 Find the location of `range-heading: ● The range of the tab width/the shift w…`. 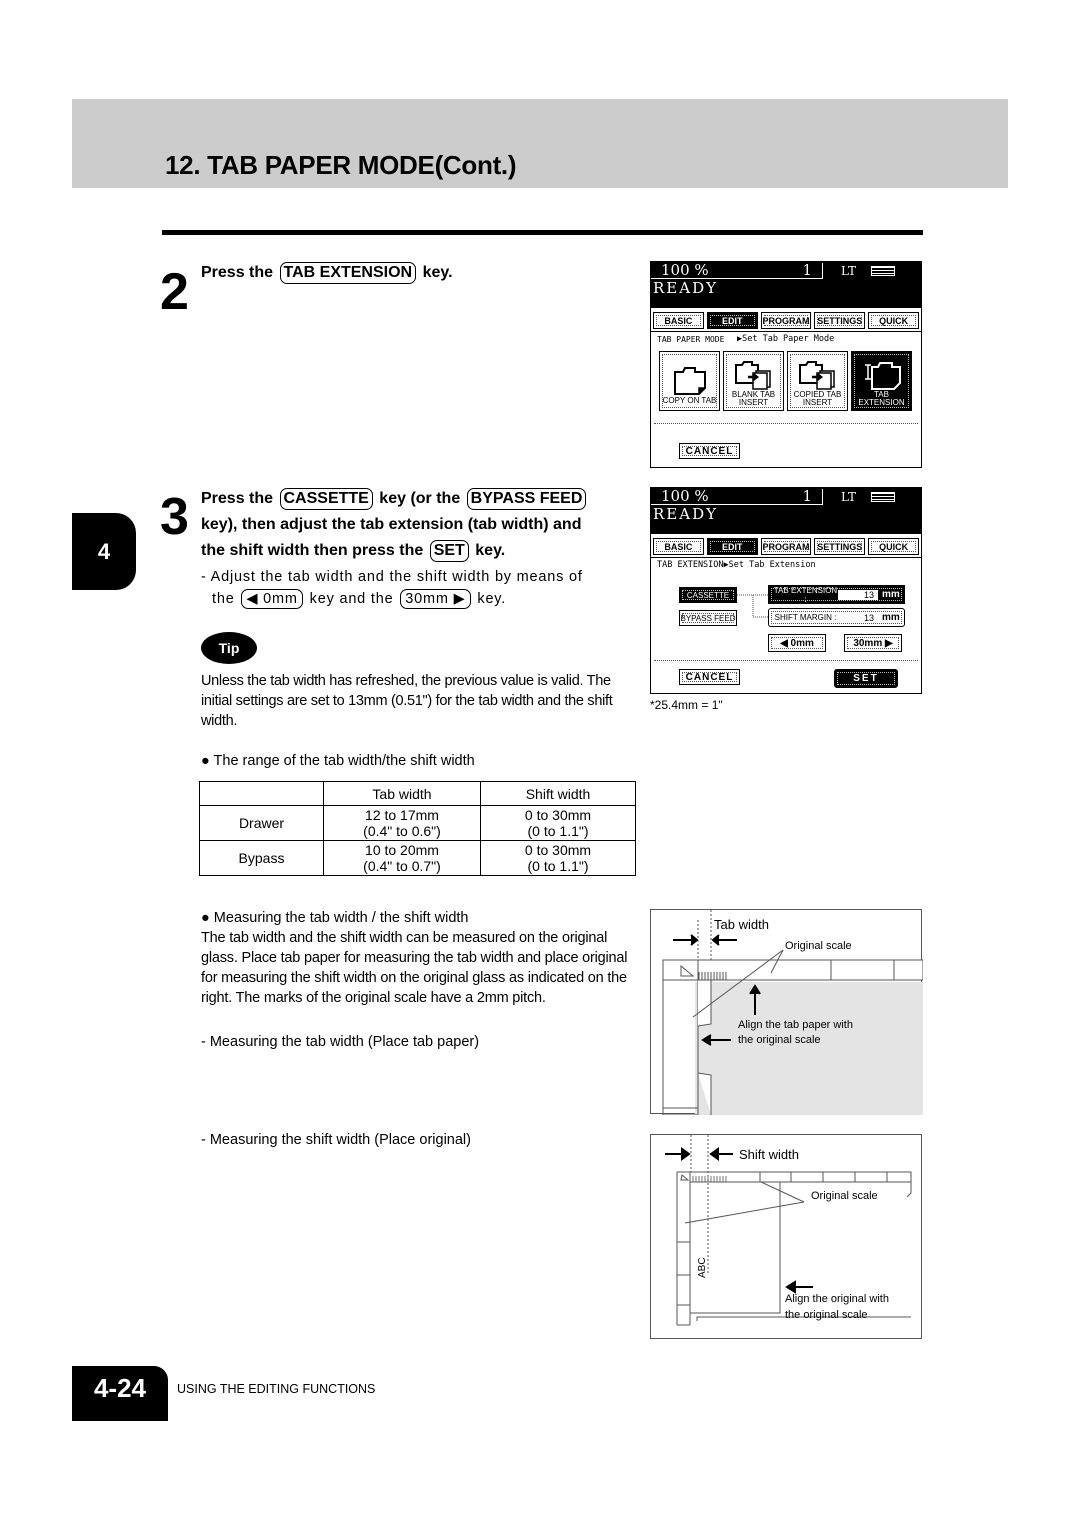

range-heading: ● The range of the tab width/the shift w… is located at coordinates (338, 761).